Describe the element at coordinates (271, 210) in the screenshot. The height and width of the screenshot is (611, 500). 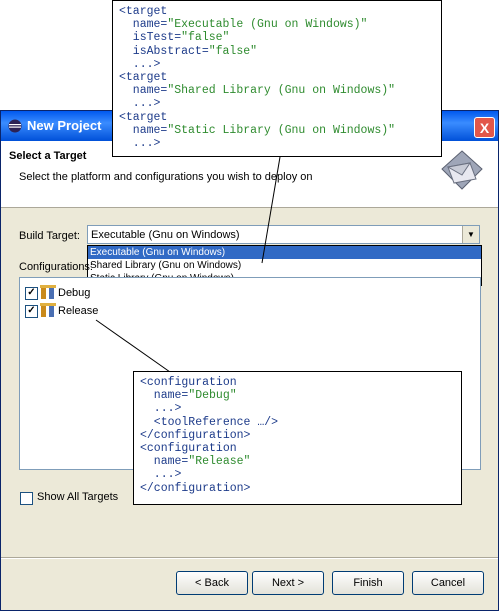
I see `target-connector-line` at that location.